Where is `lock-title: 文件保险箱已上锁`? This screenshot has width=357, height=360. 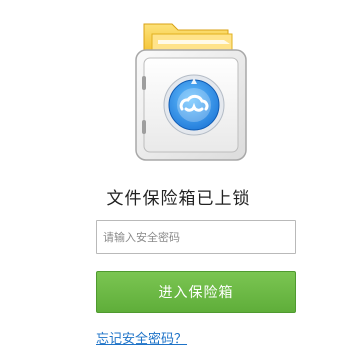
lock-title: 文件保险箱已上锁 is located at coordinates (178, 199).